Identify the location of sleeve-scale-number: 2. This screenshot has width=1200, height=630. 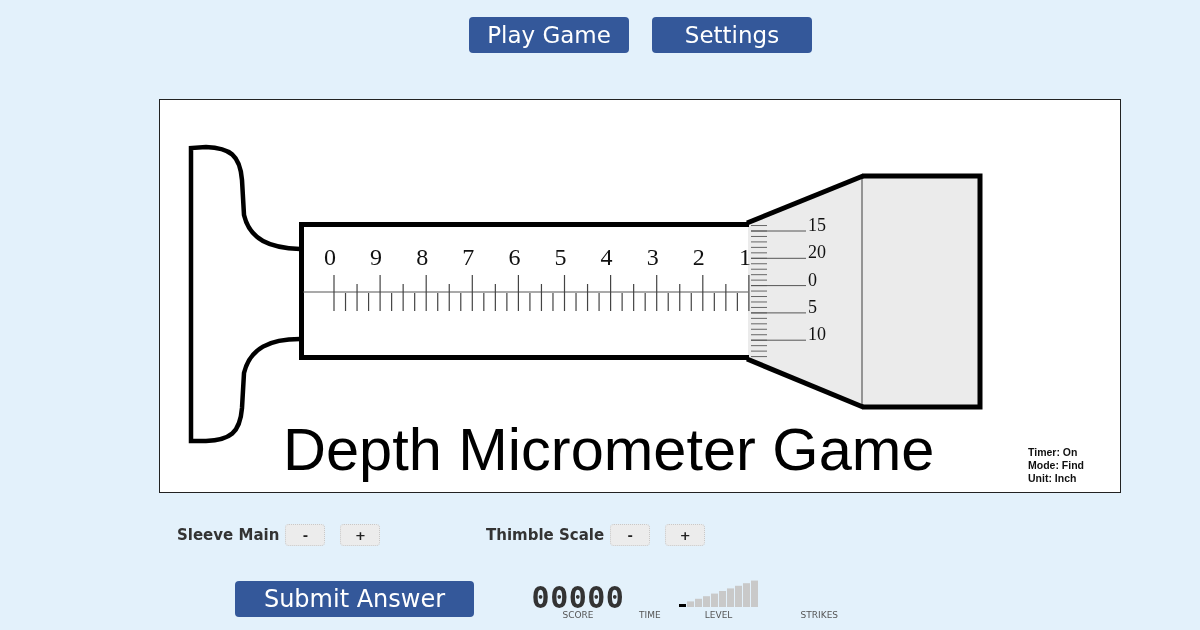
(698, 257).